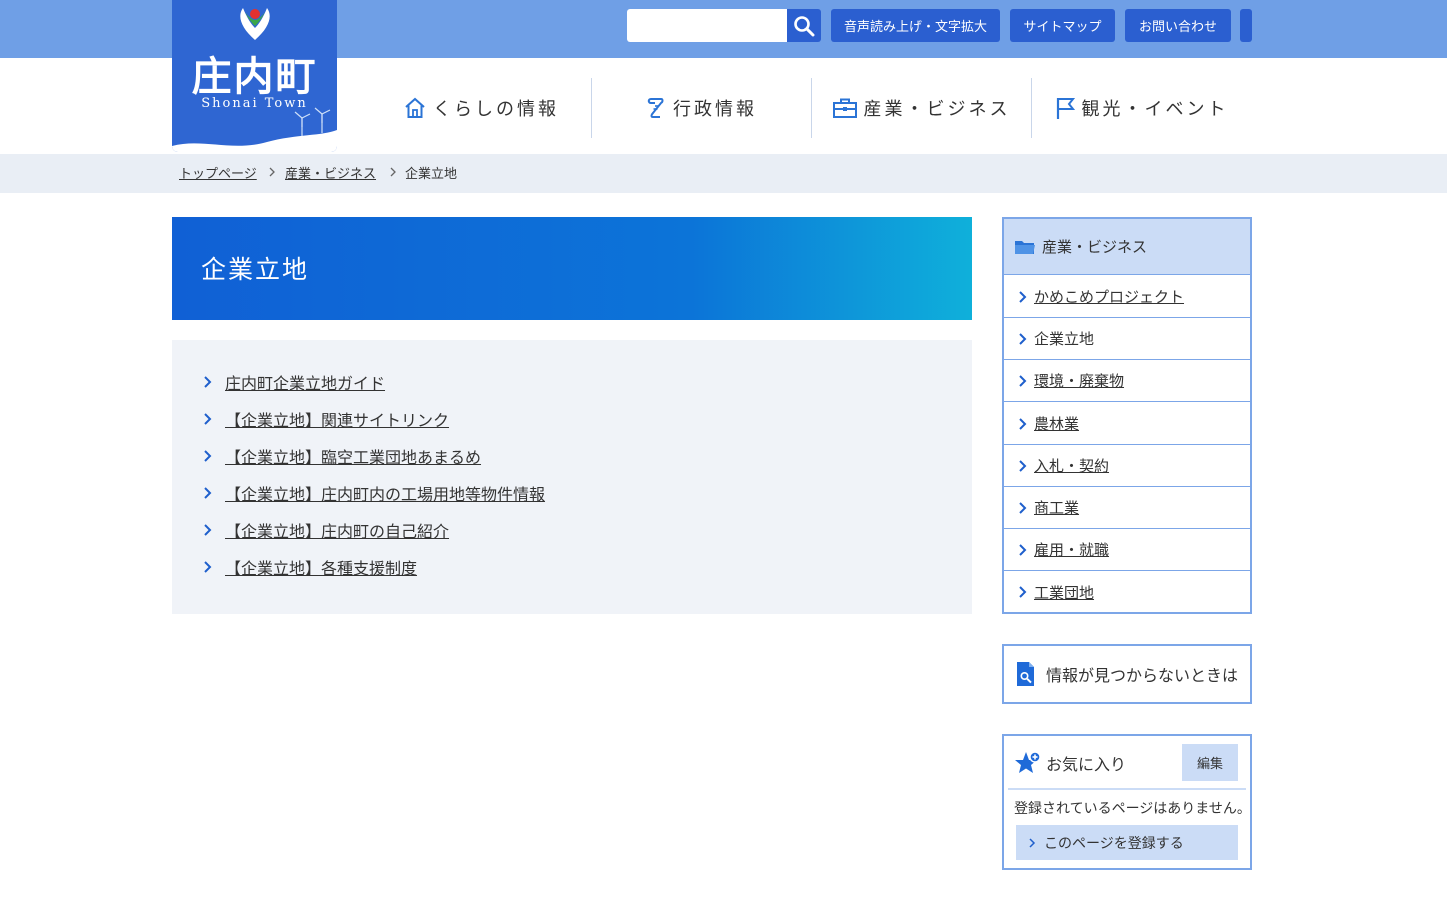 This screenshot has height=909, width=1447. Describe the element at coordinates (496, 109) in the screenshot. I see `gnav-label: くらしの情報` at that location.